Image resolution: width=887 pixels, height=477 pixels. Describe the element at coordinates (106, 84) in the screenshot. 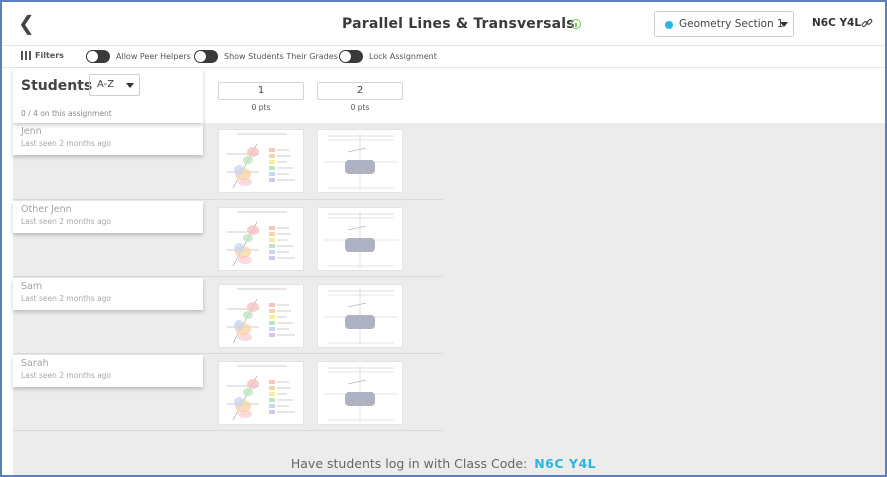

I see `sort-value: A-Z` at that location.